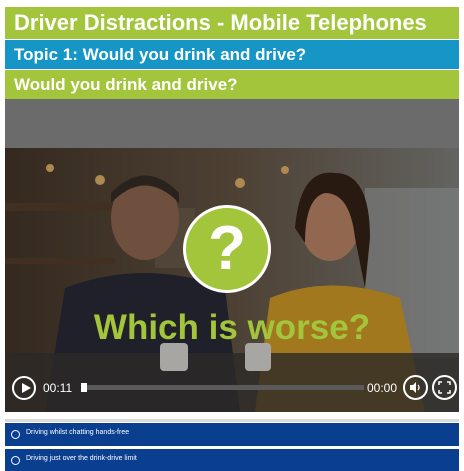  I want to click on topic-bar: Topic 1: Would you drink and drive?, so click(232, 54).